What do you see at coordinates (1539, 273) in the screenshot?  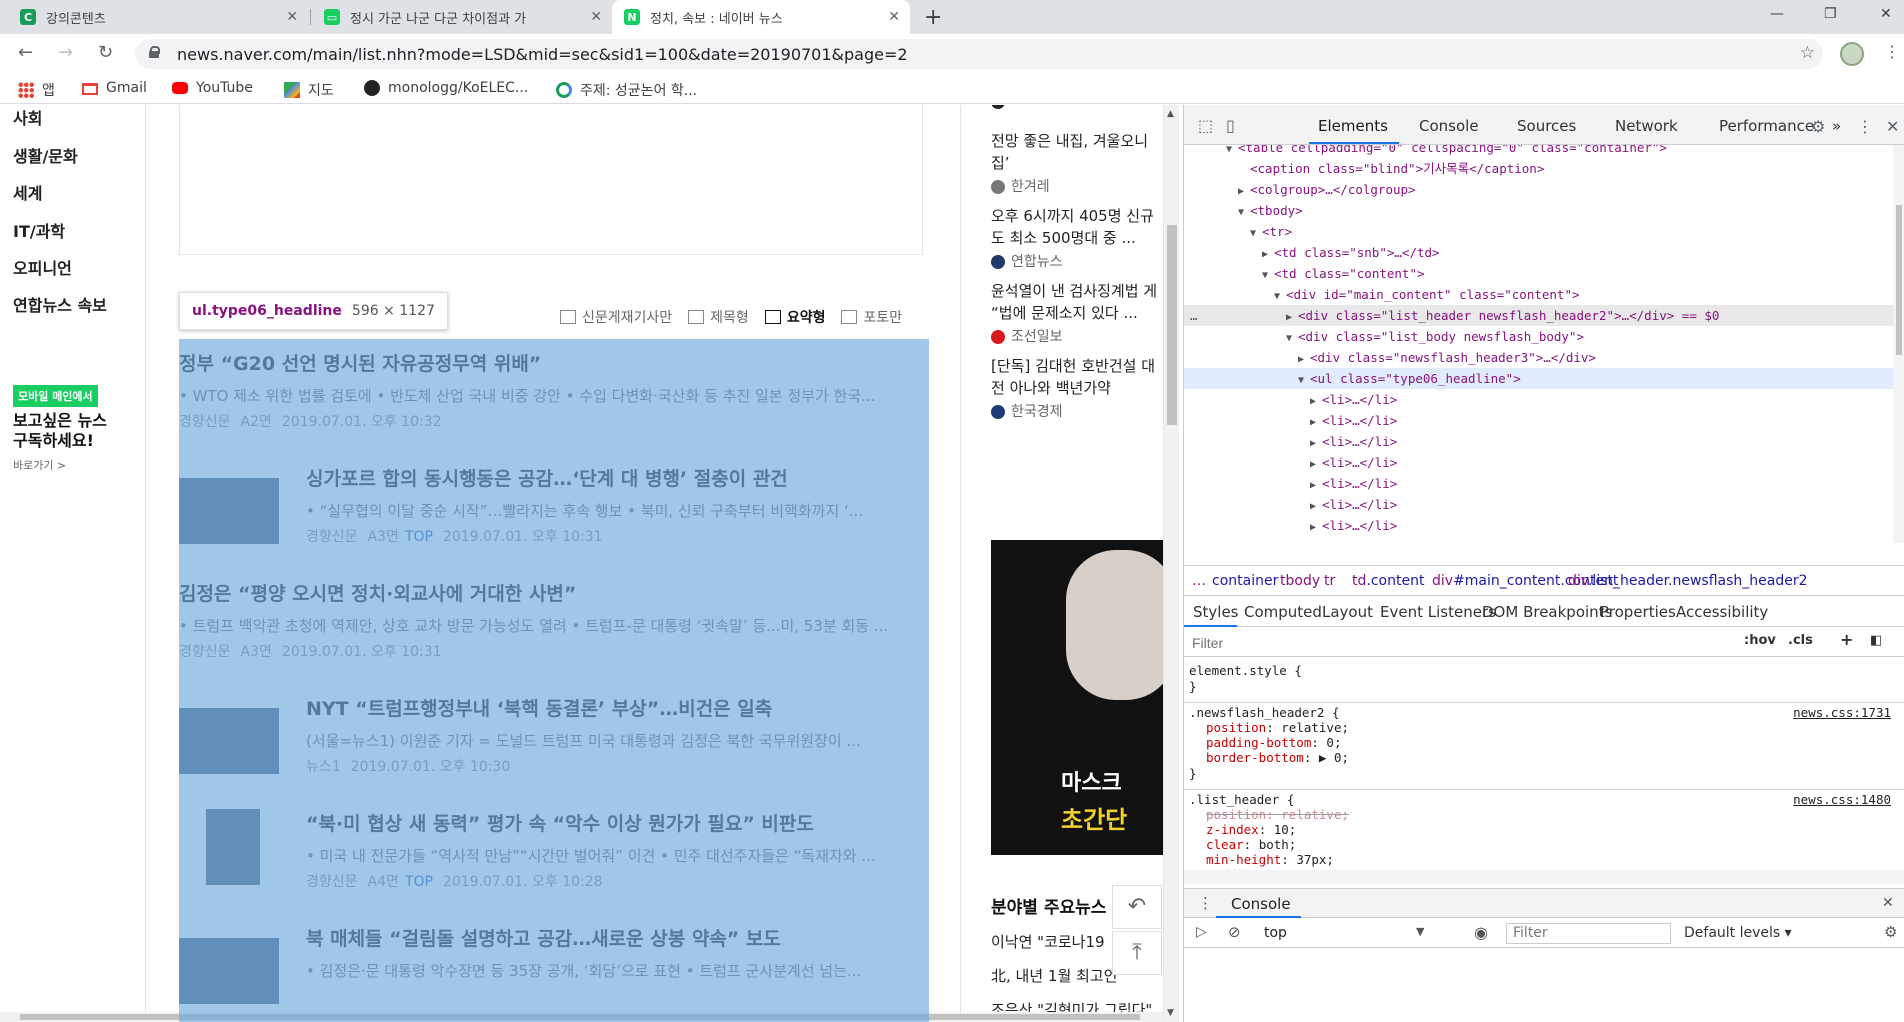 I see `dom-node: ▼ <td class="content">` at bounding box center [1539, 273].